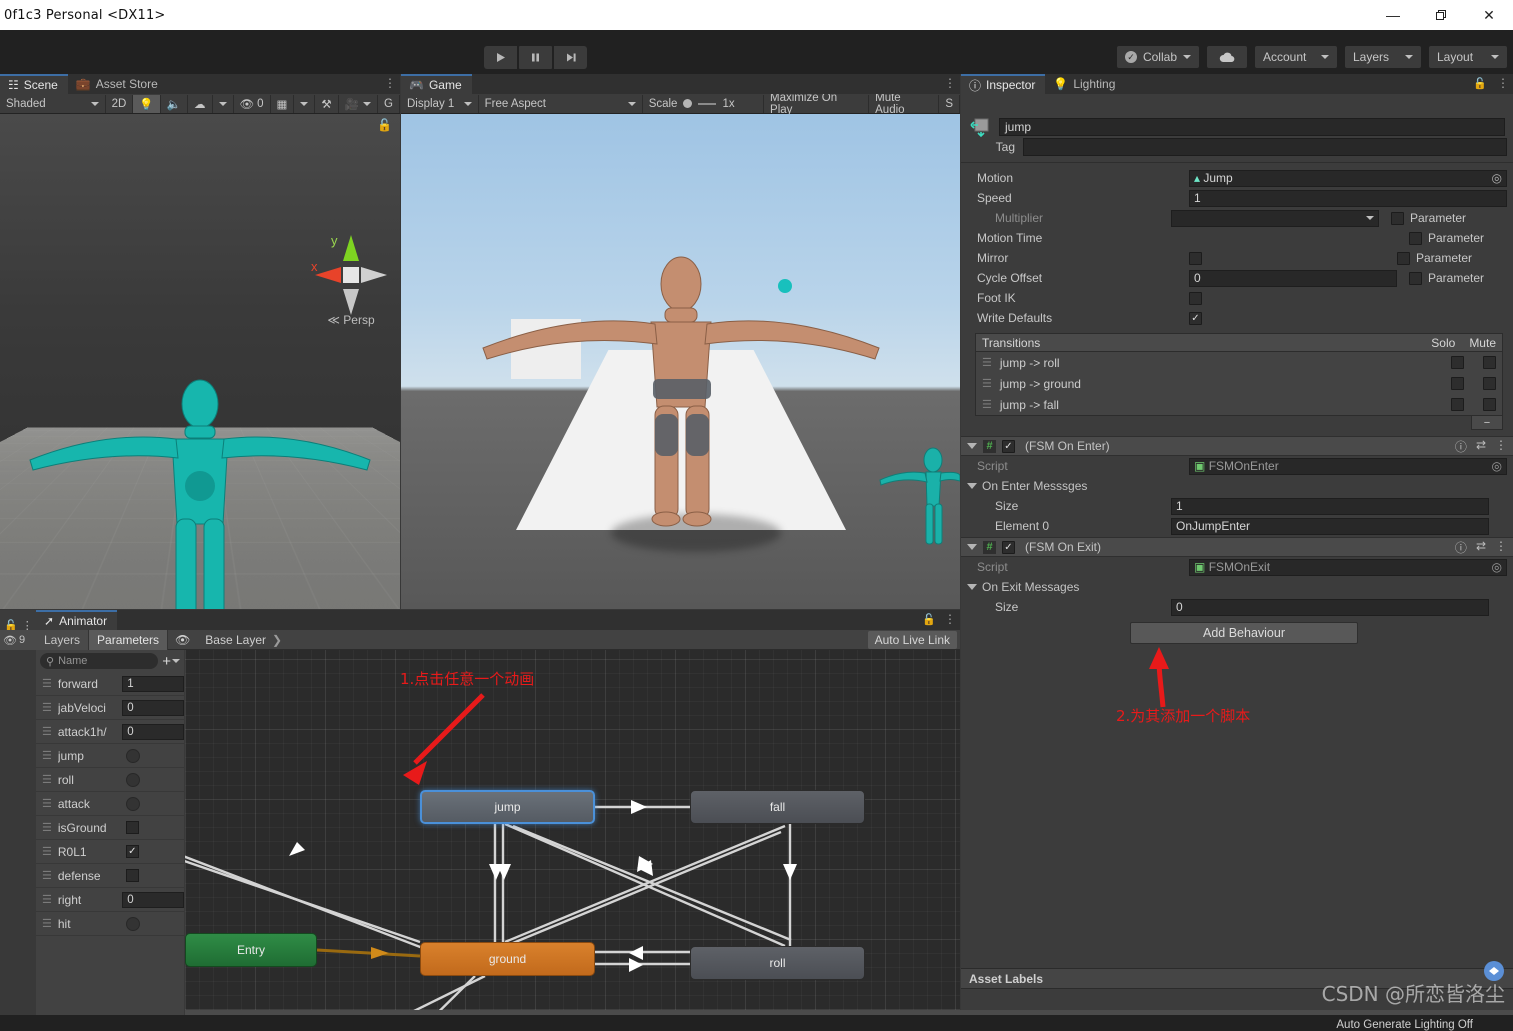 Image resolution: width=1513 pixels, height=1031 pixels. What do you see at coordinates (440, 103) in the screenshot?
I see `display-dropdown: Display 1` at bounding box center [440, 103].